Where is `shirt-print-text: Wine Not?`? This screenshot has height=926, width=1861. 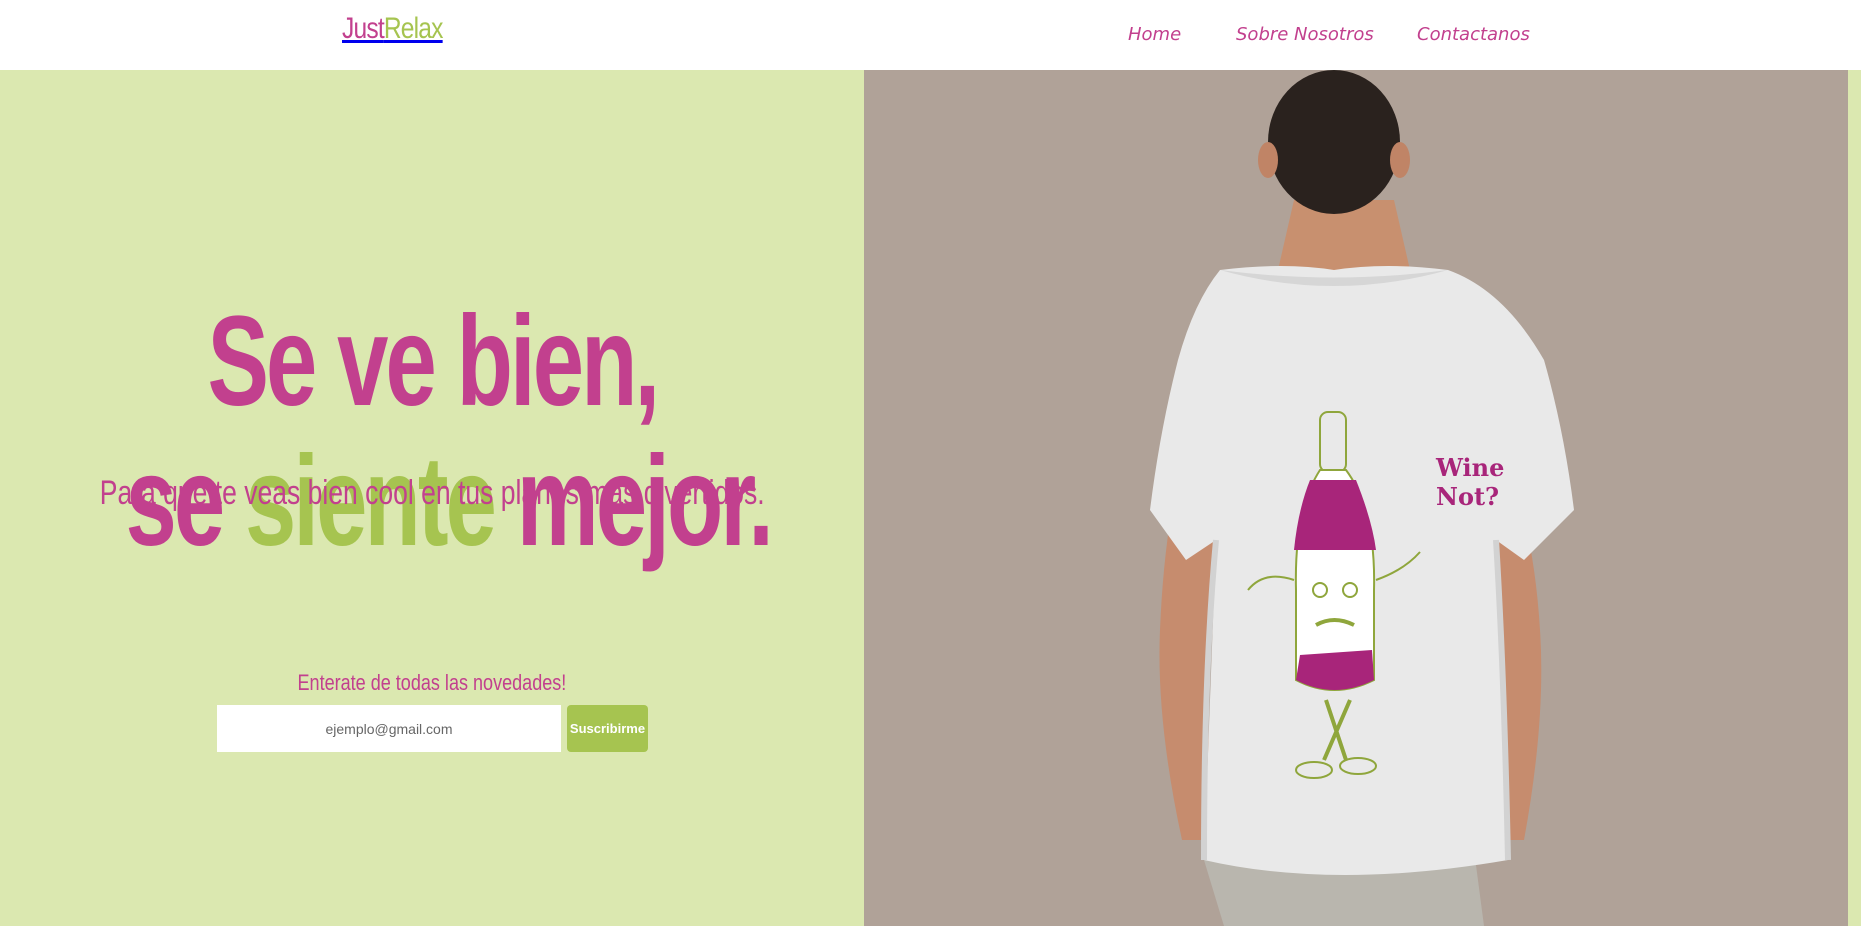
shirt-print-text: Wine Not? is located at coordinates (1470, 482).